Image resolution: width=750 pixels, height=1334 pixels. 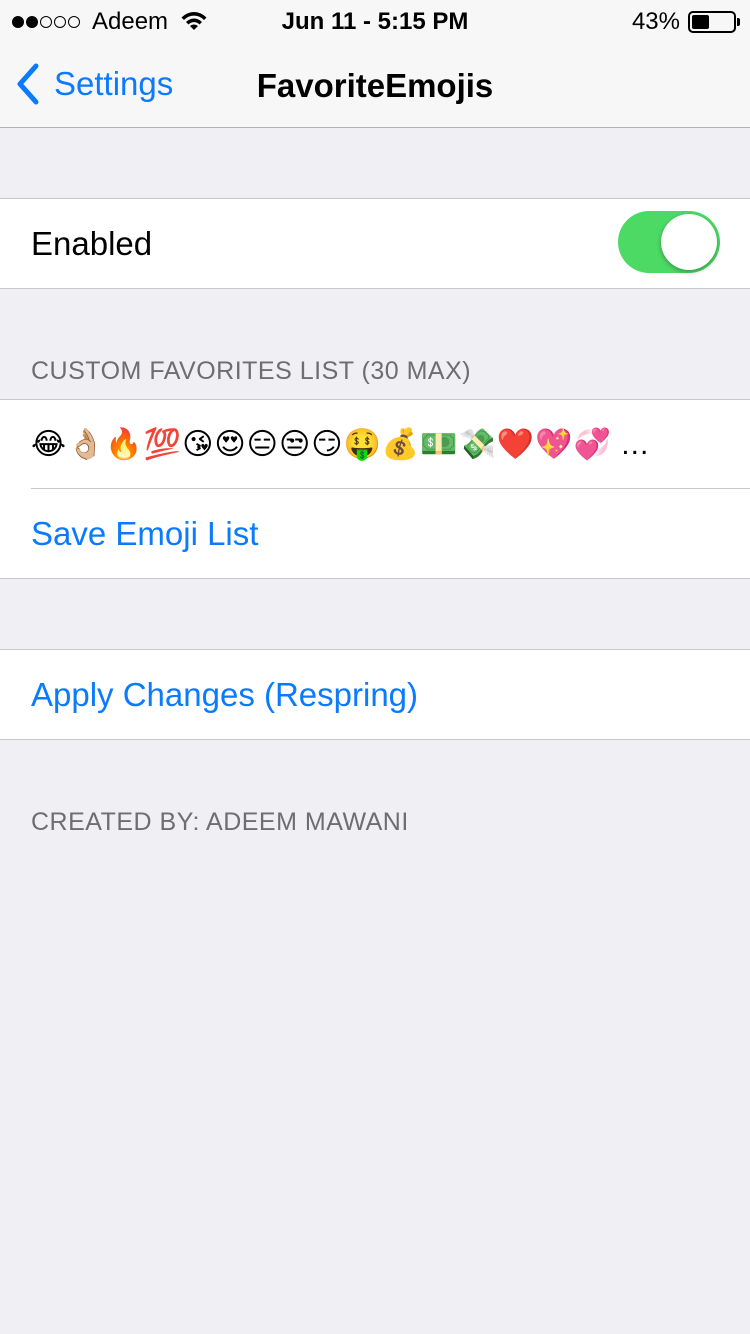 What do you see at coordinates (701, 22) in the screenshot?
I see `battery-fill` at bounding box center [701, 22].